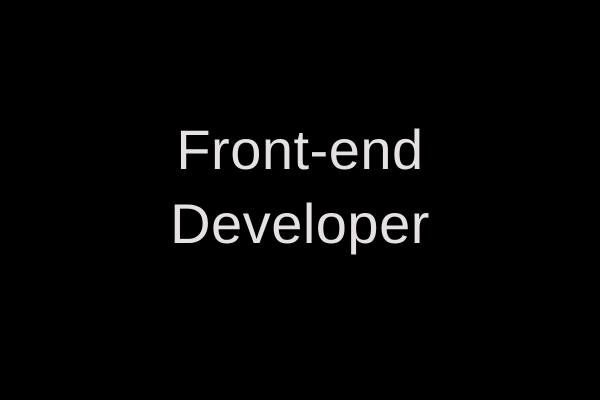  Describe the element at coordinates (300, 149) in the screenshot. I see `job-title-line-1: Front-end` at that location.